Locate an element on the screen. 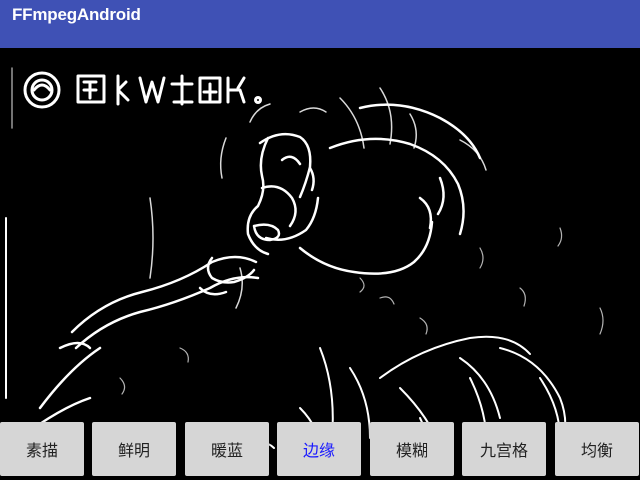 Image resolution: width=640 pixels, height=480 pixels. filter-button-bar: 素描 鲜明 暖蓝 边缘 模糊 九宫格 均衡 is located at coordinates (320, 449).